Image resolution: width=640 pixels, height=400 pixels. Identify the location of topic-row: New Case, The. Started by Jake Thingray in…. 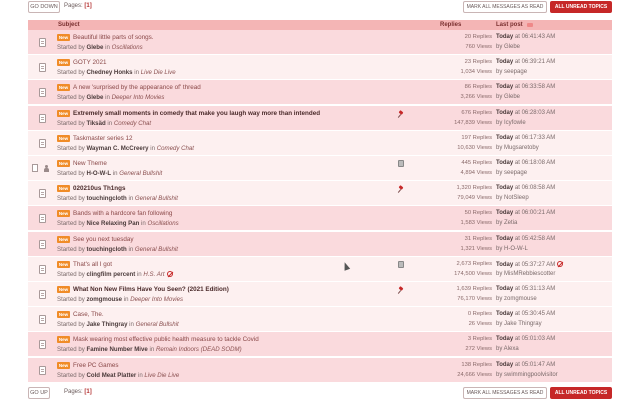
(320, 320).